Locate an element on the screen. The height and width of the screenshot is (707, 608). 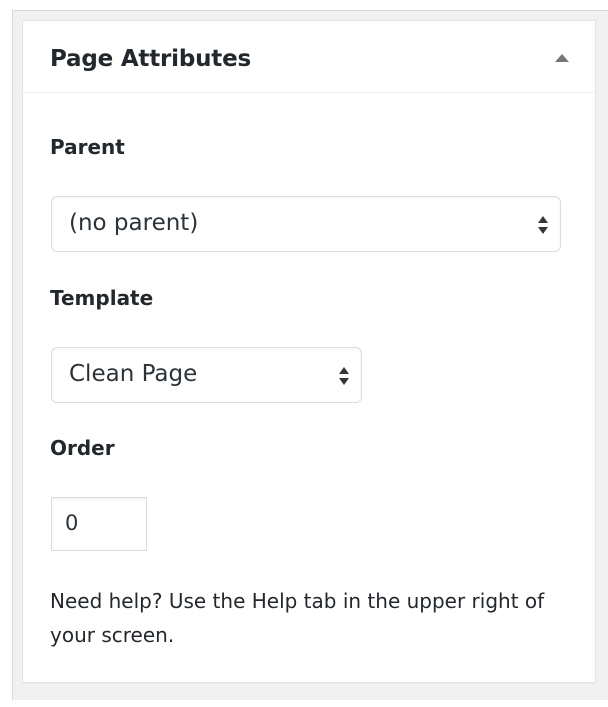
template-label: Template is located at coordinates (102, 298).